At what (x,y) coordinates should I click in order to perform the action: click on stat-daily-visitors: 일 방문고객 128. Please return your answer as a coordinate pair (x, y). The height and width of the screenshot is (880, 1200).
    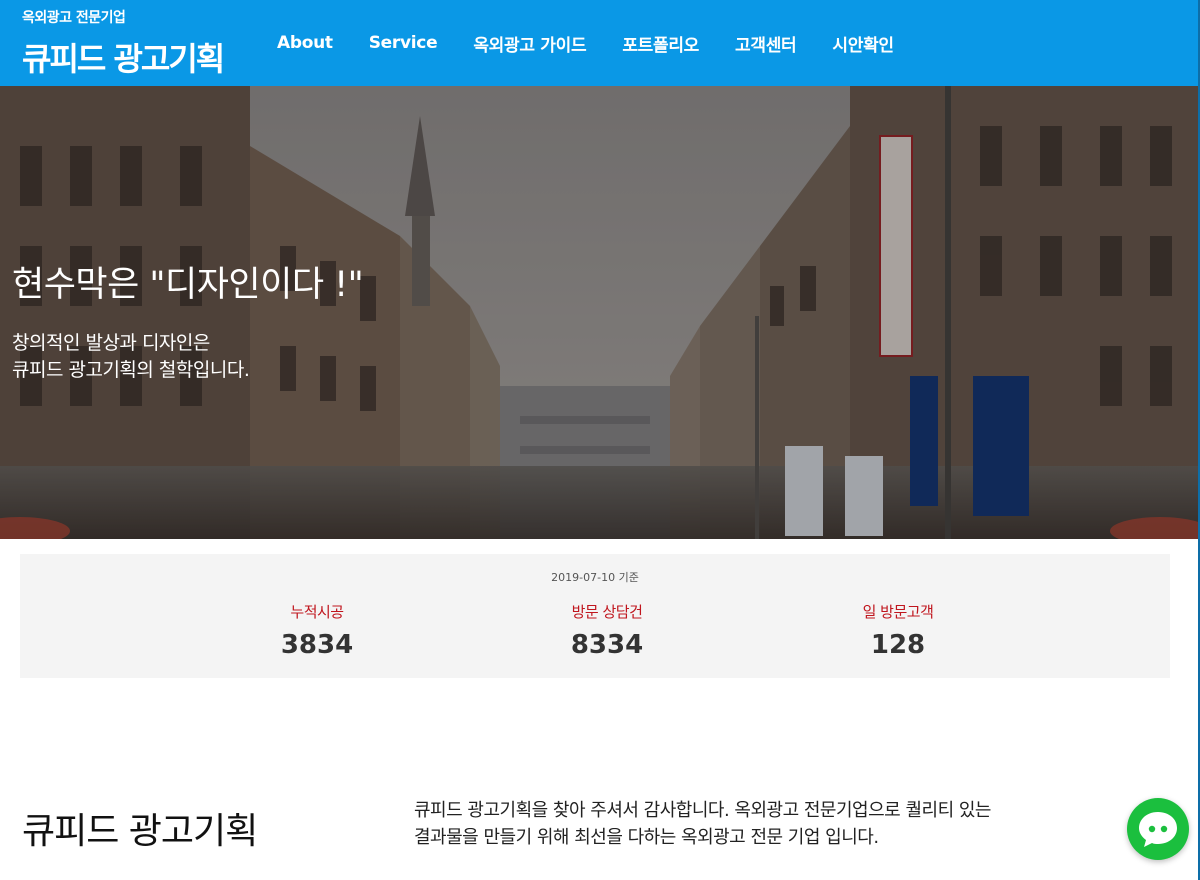
    Looking at the image, I should click on (898, 630).